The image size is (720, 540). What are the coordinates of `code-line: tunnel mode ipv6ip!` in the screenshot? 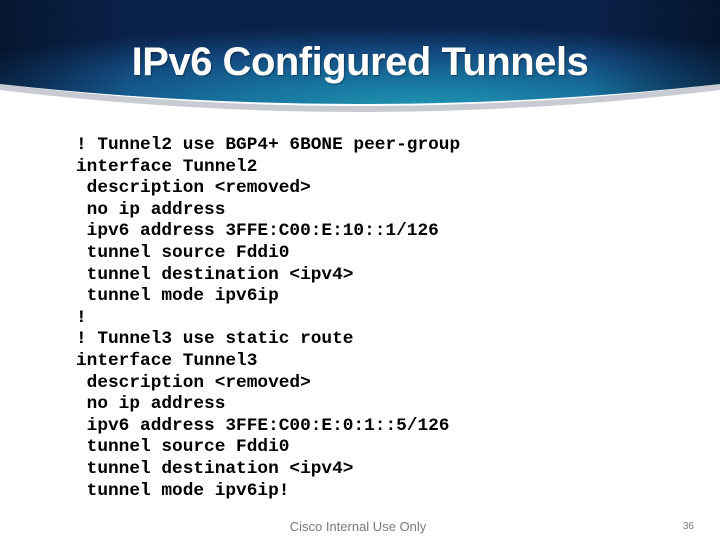 It's located at (183, 490).